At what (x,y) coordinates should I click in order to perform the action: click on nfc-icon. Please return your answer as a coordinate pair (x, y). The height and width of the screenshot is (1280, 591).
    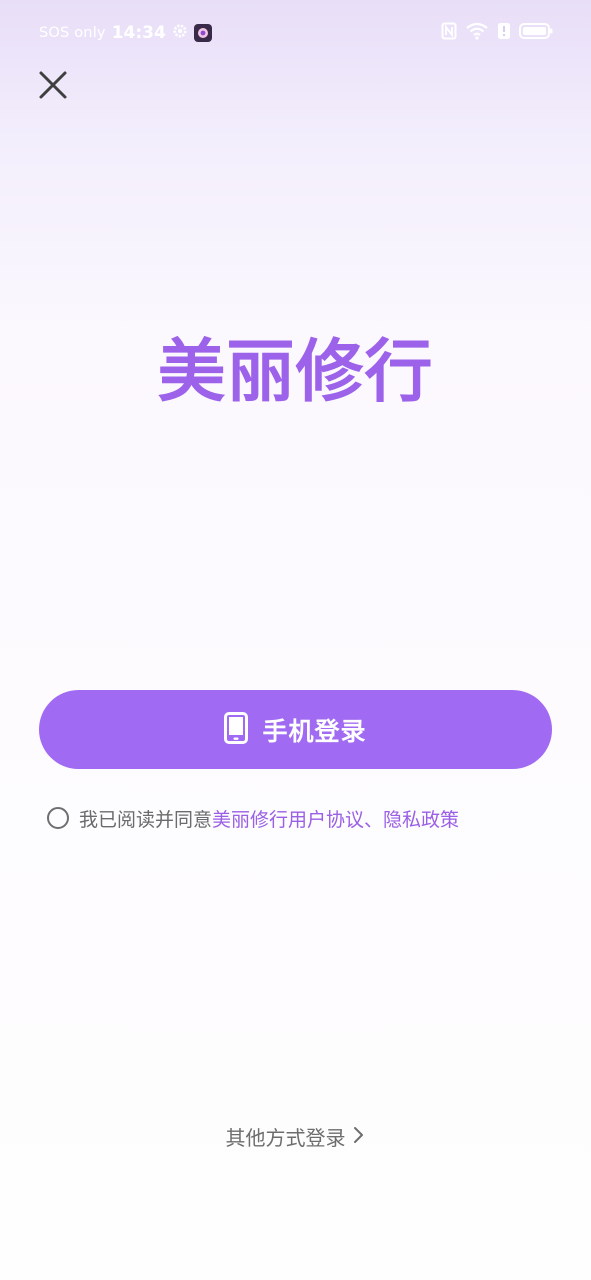
    Looking at the image, I should click on (449, 33).